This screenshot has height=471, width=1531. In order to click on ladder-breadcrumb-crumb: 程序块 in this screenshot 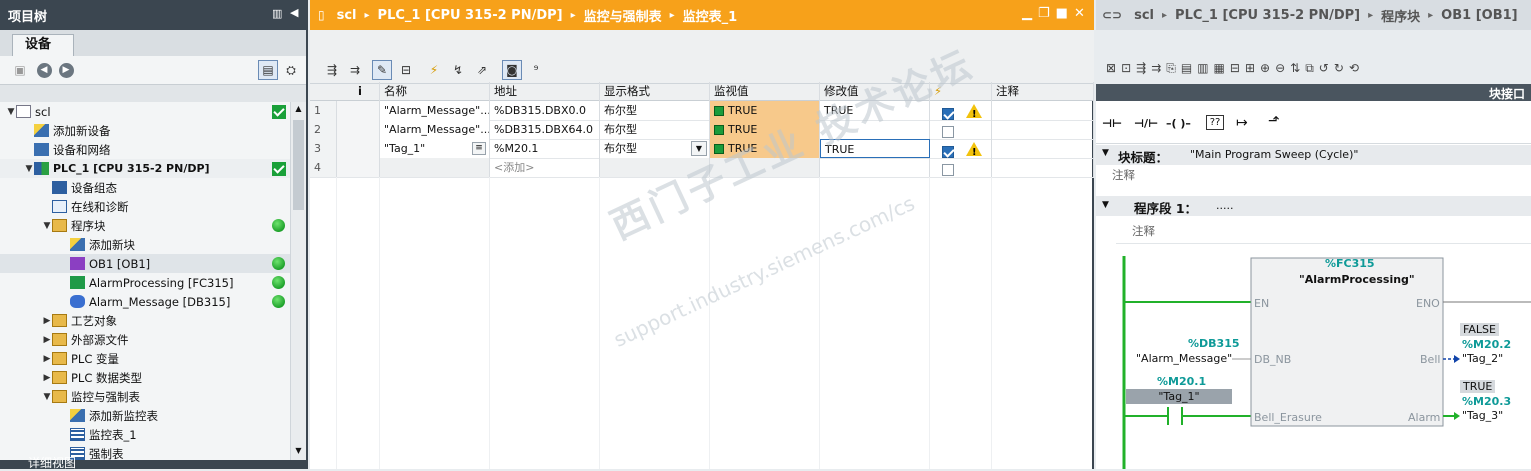, I will do `click(1400, 15)`.